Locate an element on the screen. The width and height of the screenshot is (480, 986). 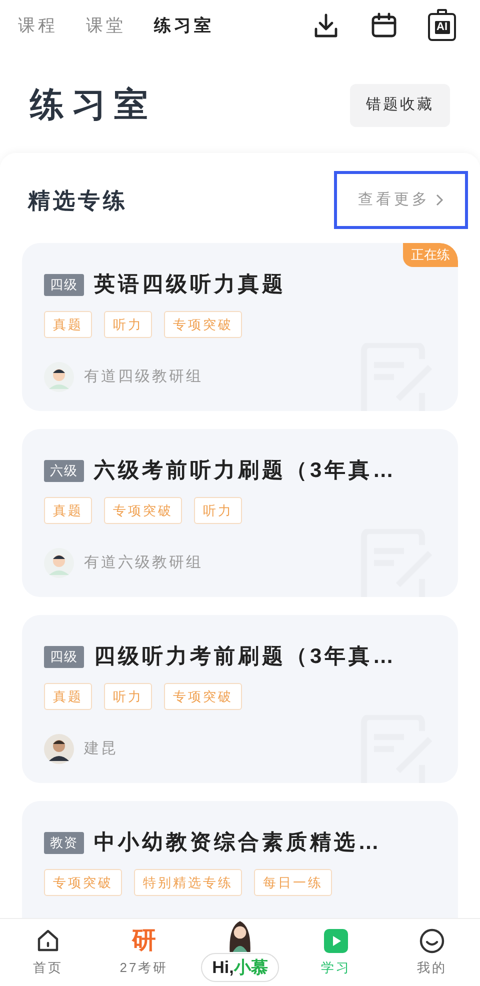
level-tag: 教资 is located at coordinates (64, 843).